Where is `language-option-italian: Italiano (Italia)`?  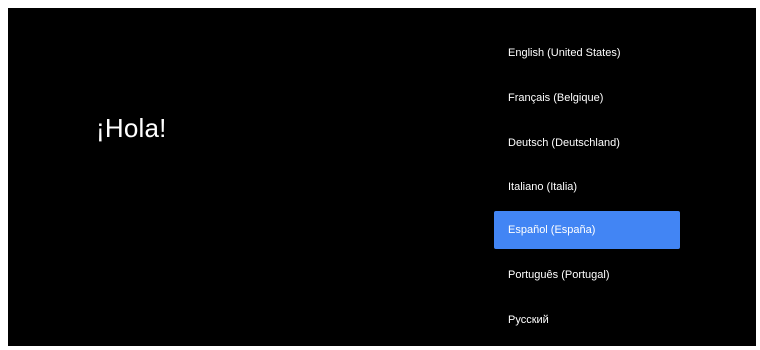
language-option-italian: Italiano (Italia) is located at coordinates (587, 187).